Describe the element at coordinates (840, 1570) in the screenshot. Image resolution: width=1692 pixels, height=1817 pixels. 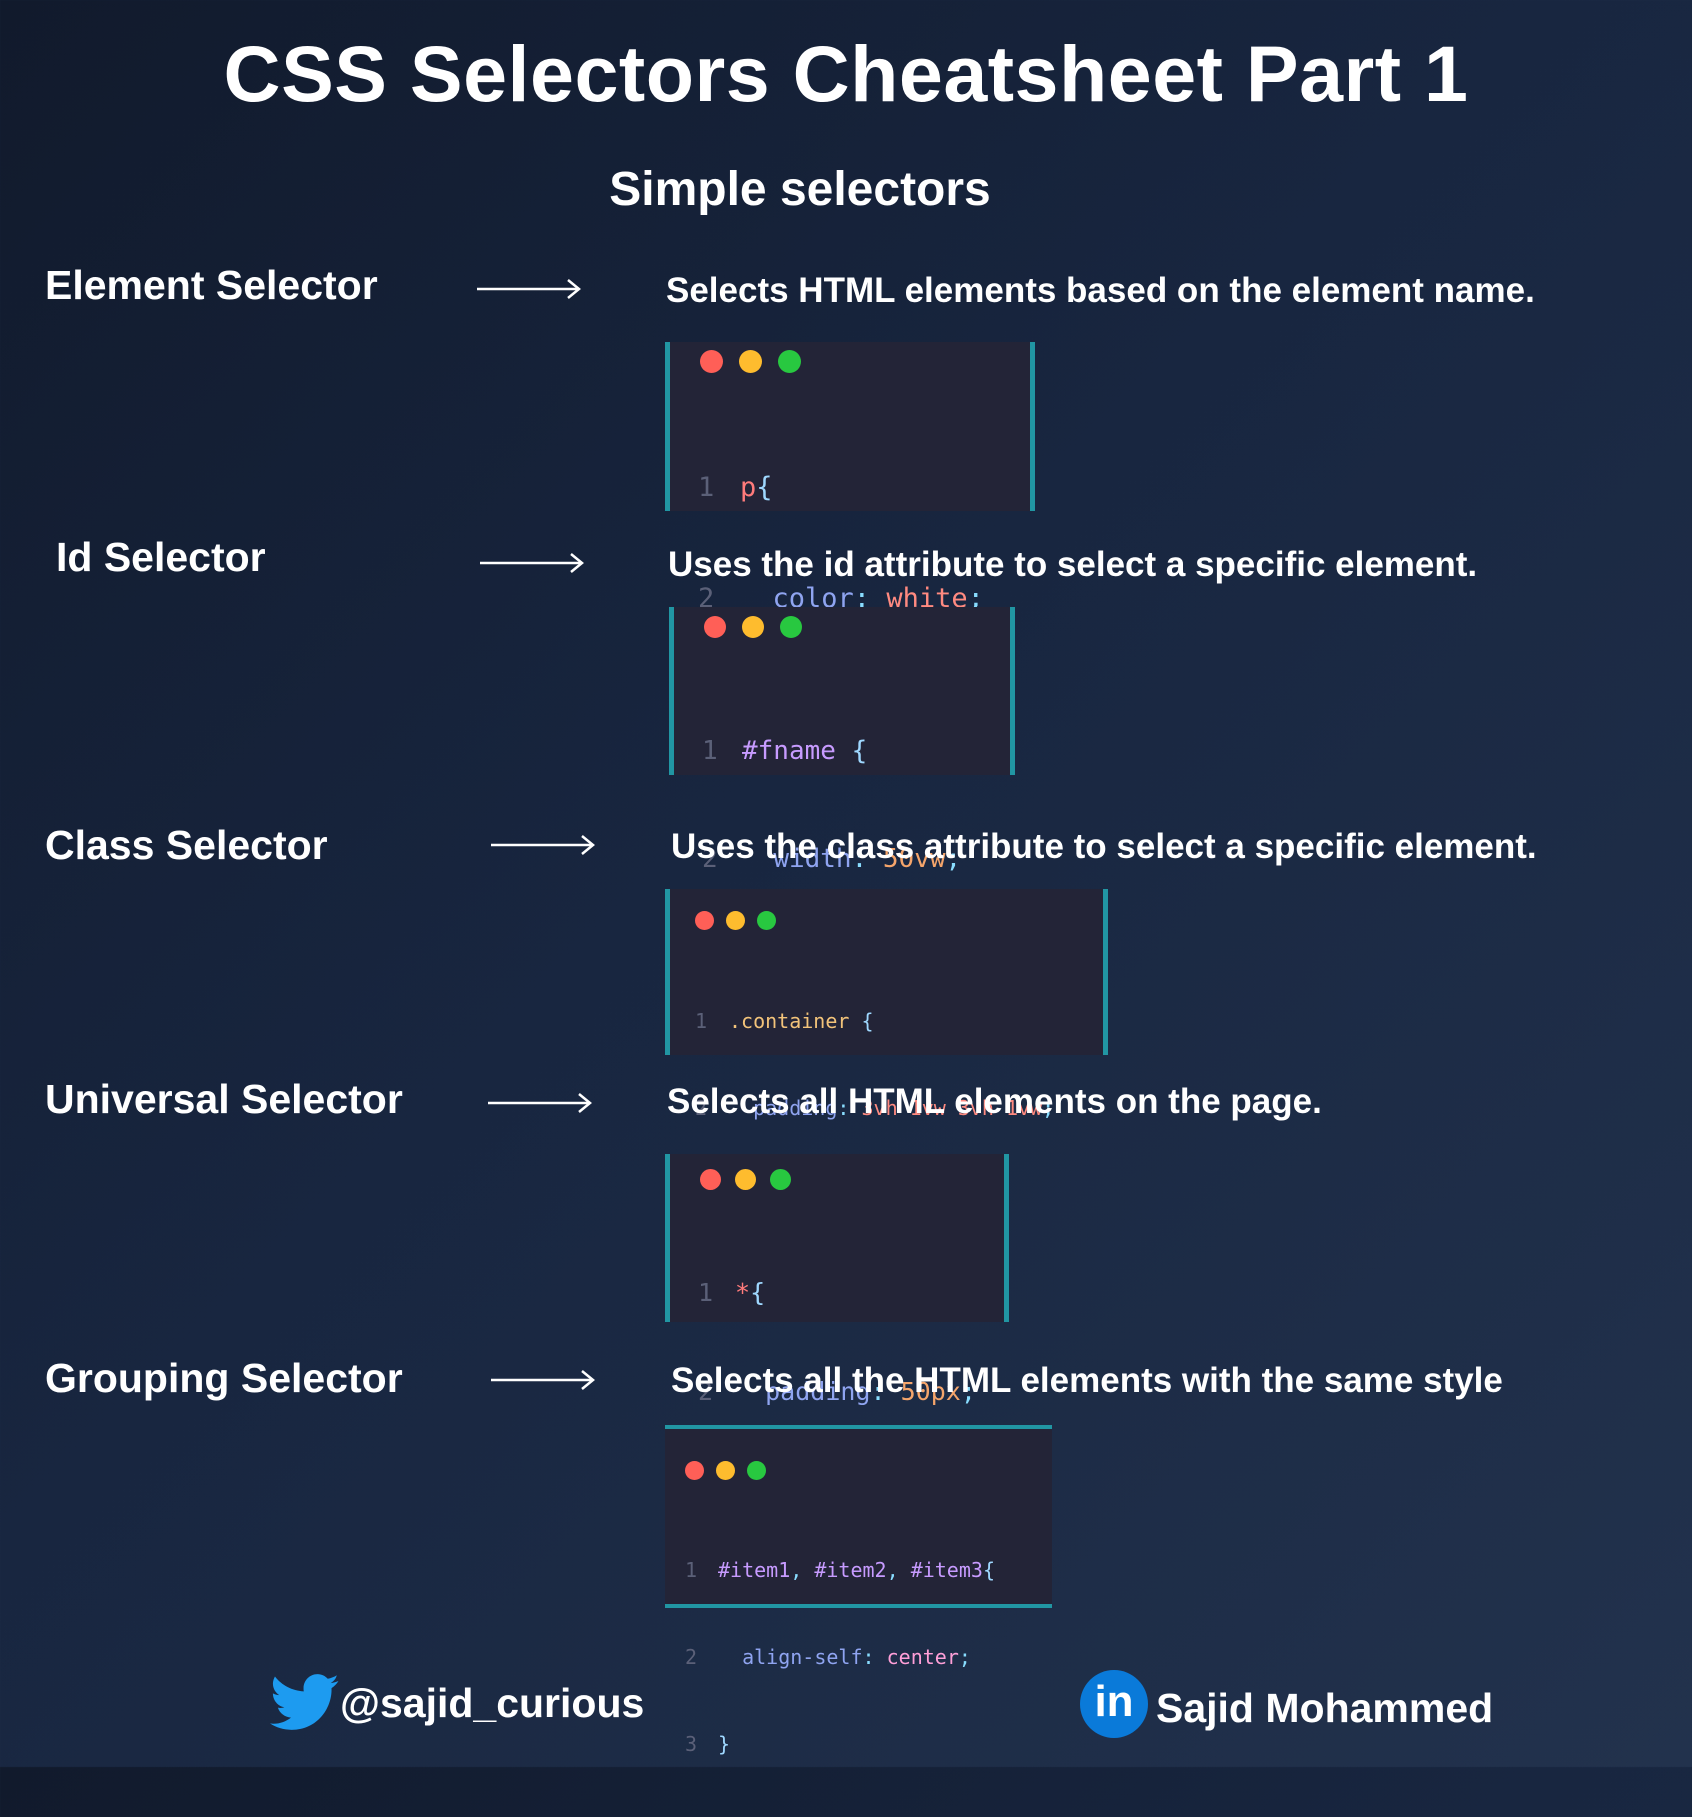
I see `code-line: 1 #item1, #item2, #item3{` at that location.